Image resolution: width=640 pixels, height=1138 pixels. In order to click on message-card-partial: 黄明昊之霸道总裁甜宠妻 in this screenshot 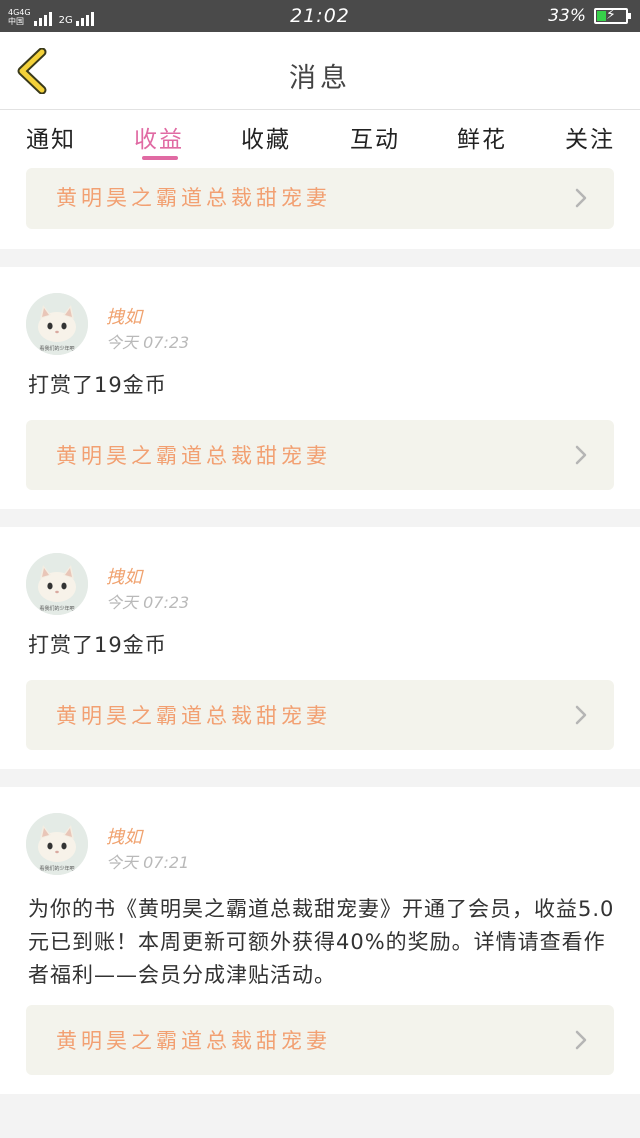, I will do `click(320, 208)`.